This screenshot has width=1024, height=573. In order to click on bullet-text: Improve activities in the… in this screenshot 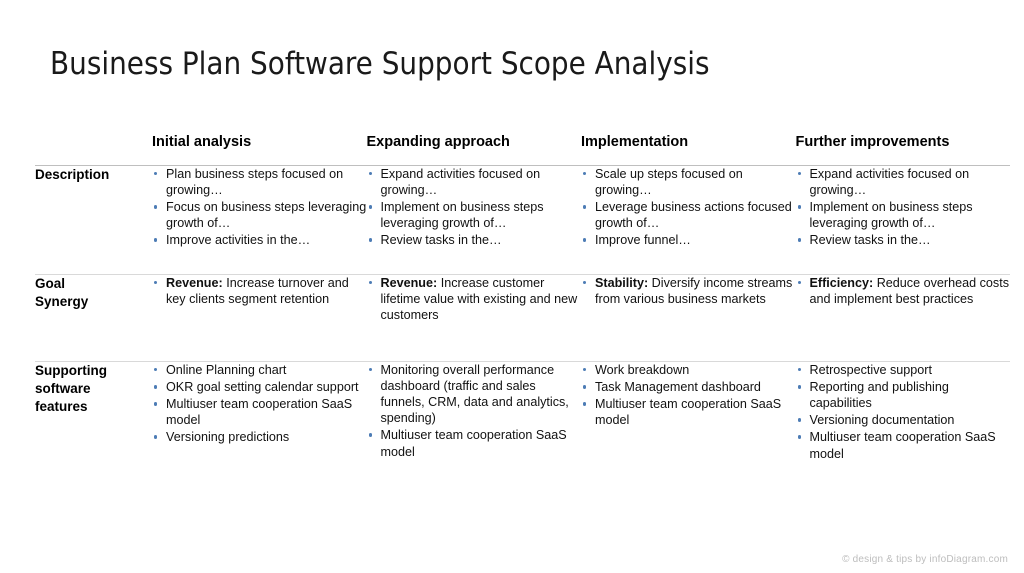, I will do `click(238, 240)`.